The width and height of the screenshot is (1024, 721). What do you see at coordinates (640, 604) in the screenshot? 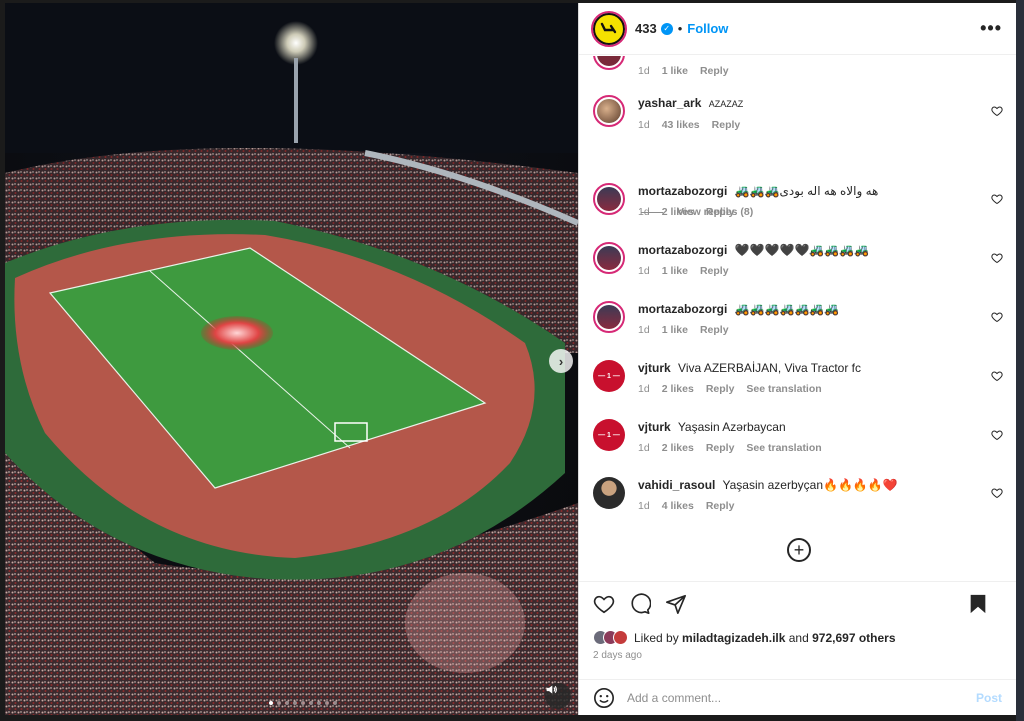
I see `comment-button` at bounding box center [640, 604].